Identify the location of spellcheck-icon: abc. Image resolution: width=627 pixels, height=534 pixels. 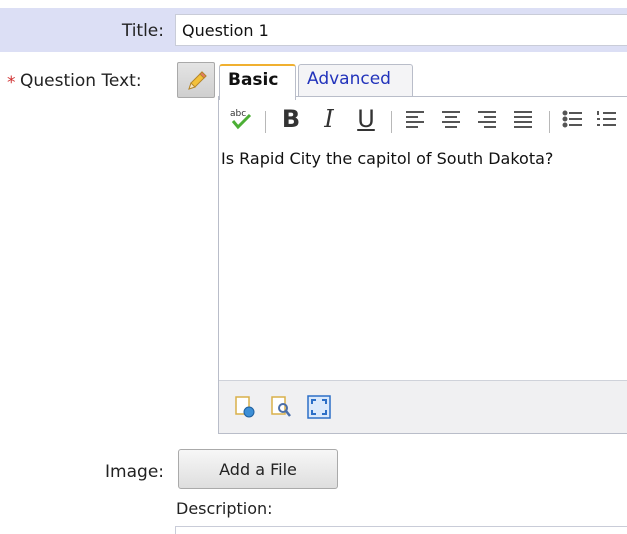
(242, 119).